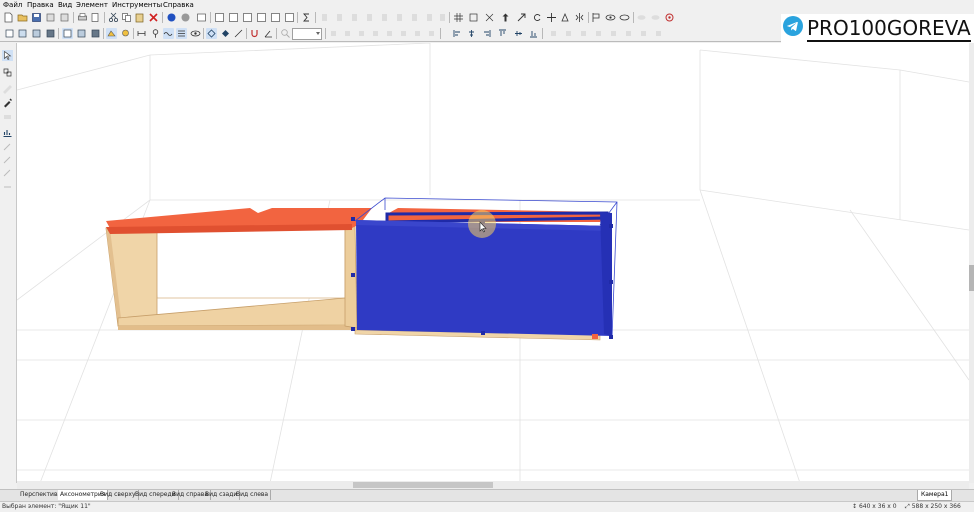 The width and height of the screenshot is (974, 512). Describe the element at coordinates (7, 102) in the screenshot. I see `eyedropper-icon` at that location.